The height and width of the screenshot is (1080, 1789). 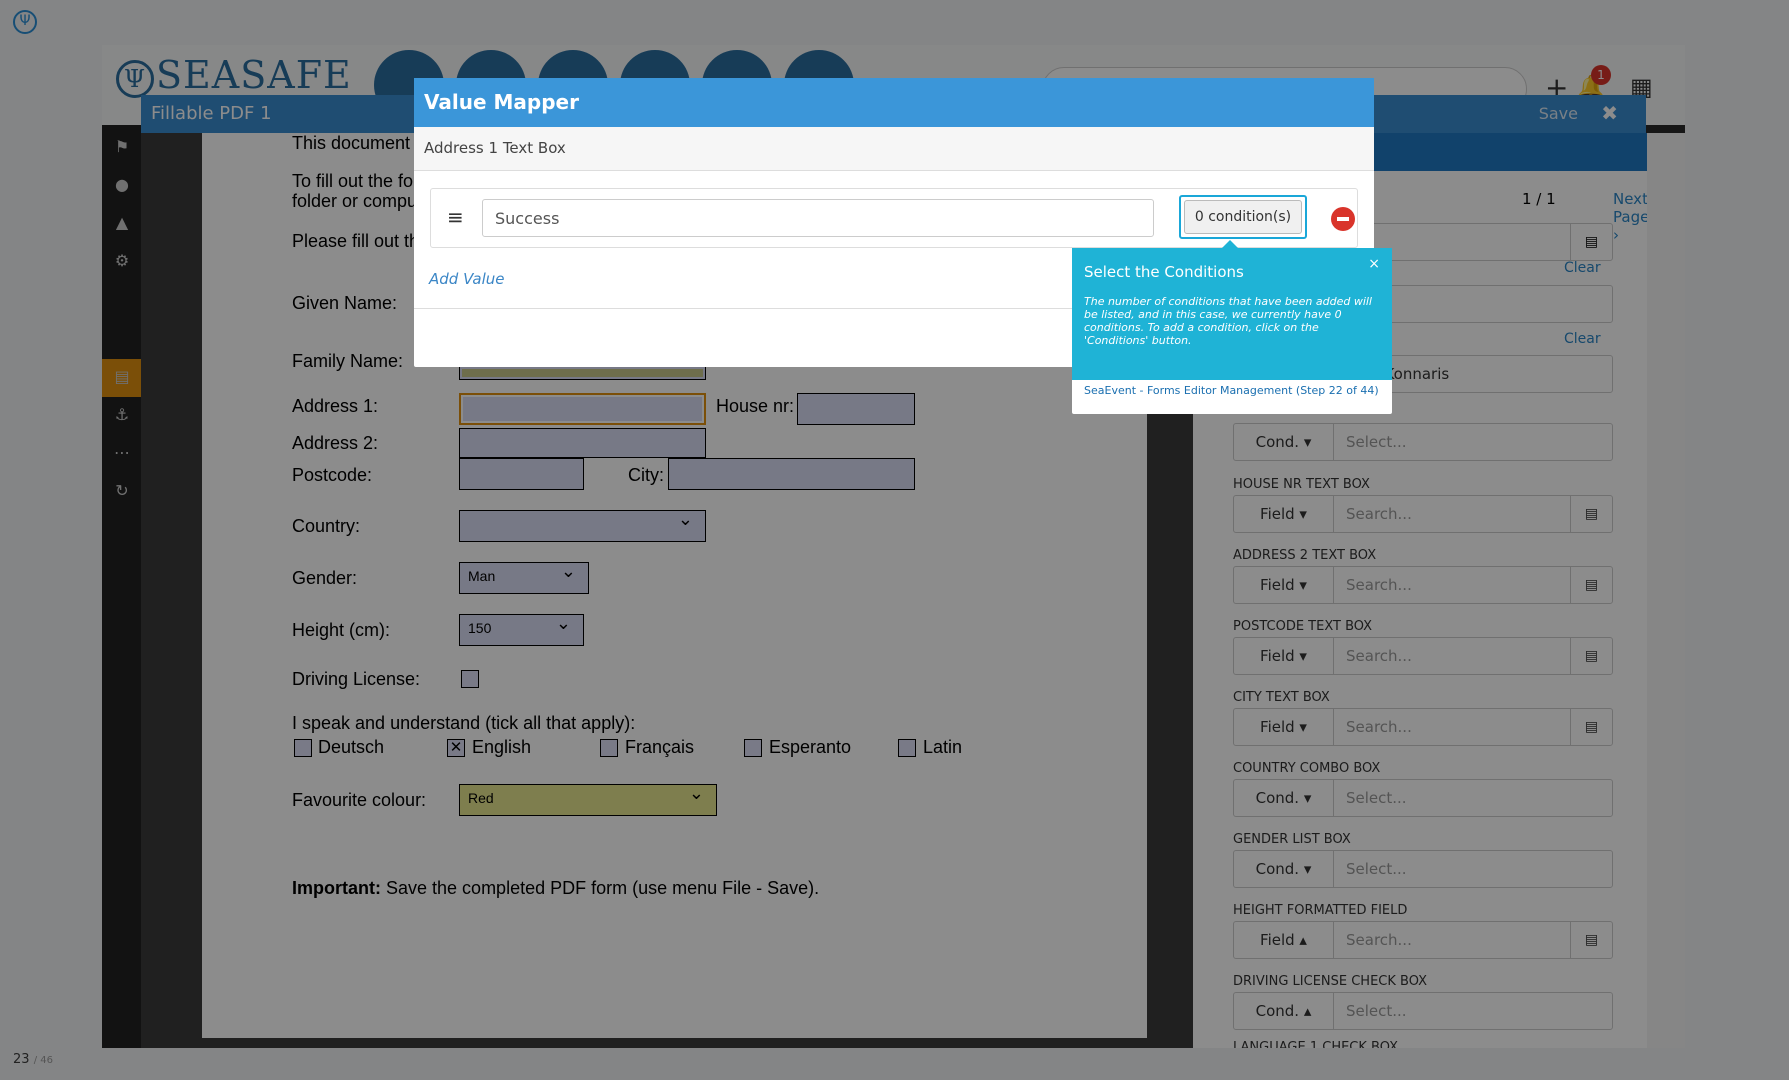 What do you see at coordinates (1164, 272) in the screenshot?
I see `tooltip-title: Select the Conditions` at bounding box center [1164, 272].